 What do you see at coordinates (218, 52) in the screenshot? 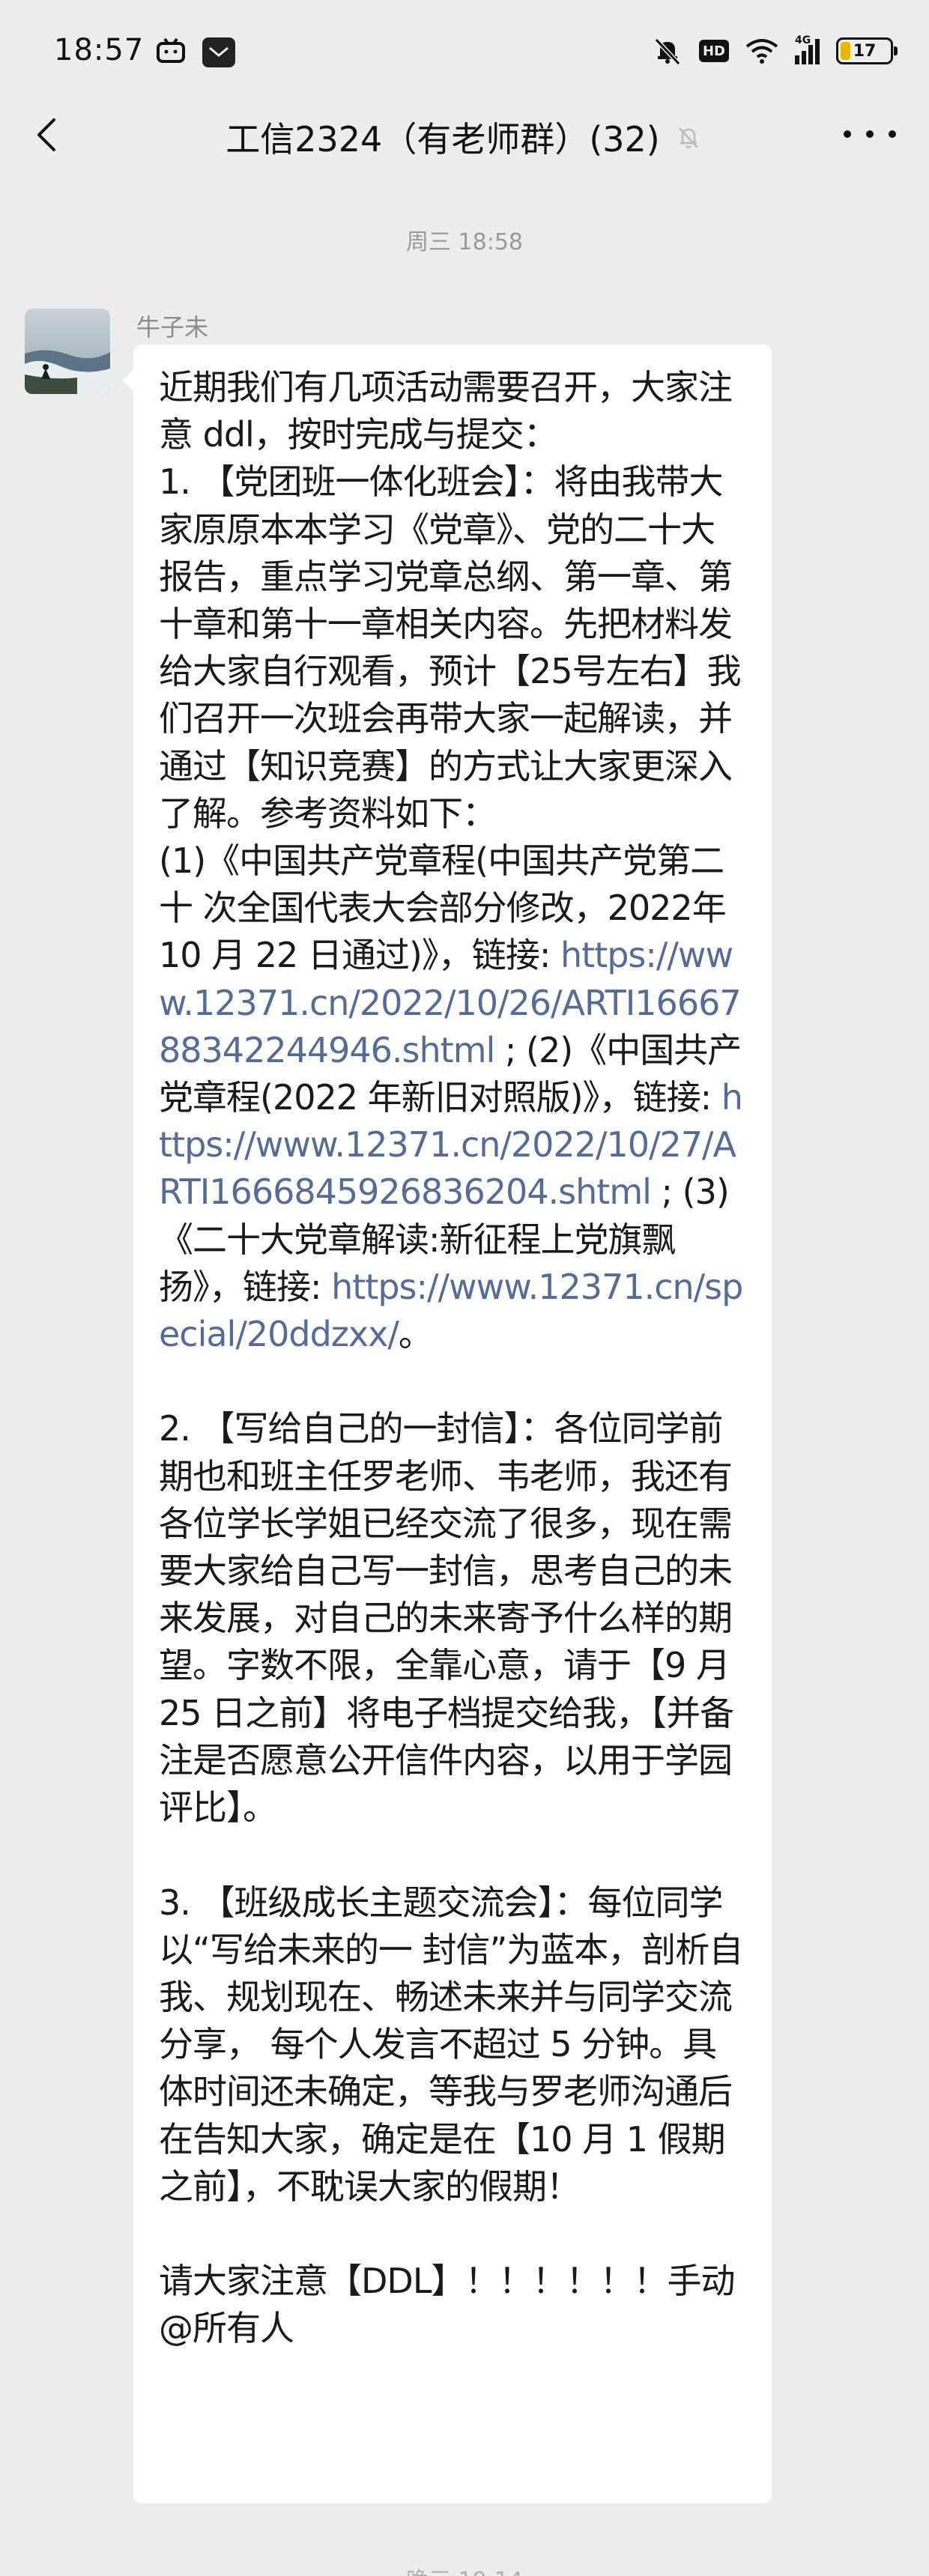
I see `mail-app-icon` at bounding box center [218, 52].